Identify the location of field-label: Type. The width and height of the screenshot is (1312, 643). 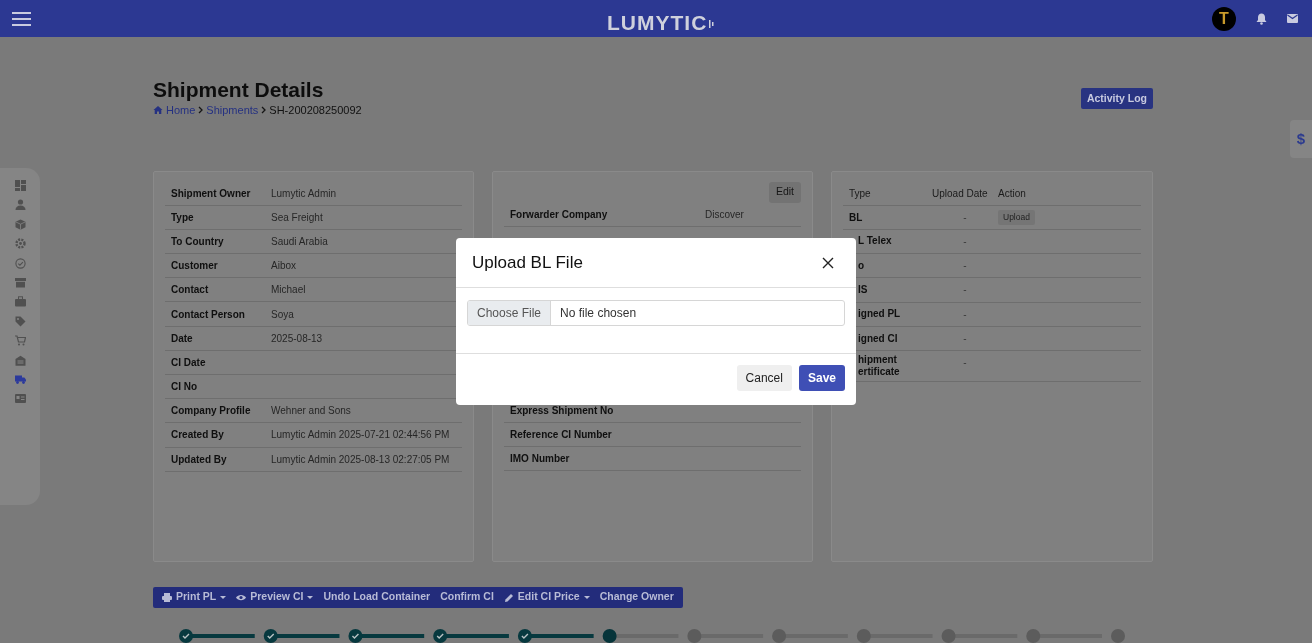
(183, 217).